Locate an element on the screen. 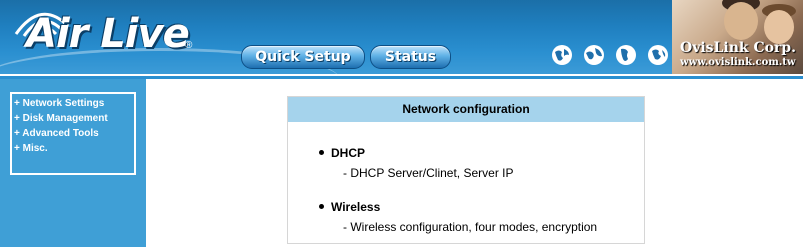 The height and width of the screenshot is (247, 803). sidebar-item-network-settings: + Network Settings is located at coordinates (59, 103).